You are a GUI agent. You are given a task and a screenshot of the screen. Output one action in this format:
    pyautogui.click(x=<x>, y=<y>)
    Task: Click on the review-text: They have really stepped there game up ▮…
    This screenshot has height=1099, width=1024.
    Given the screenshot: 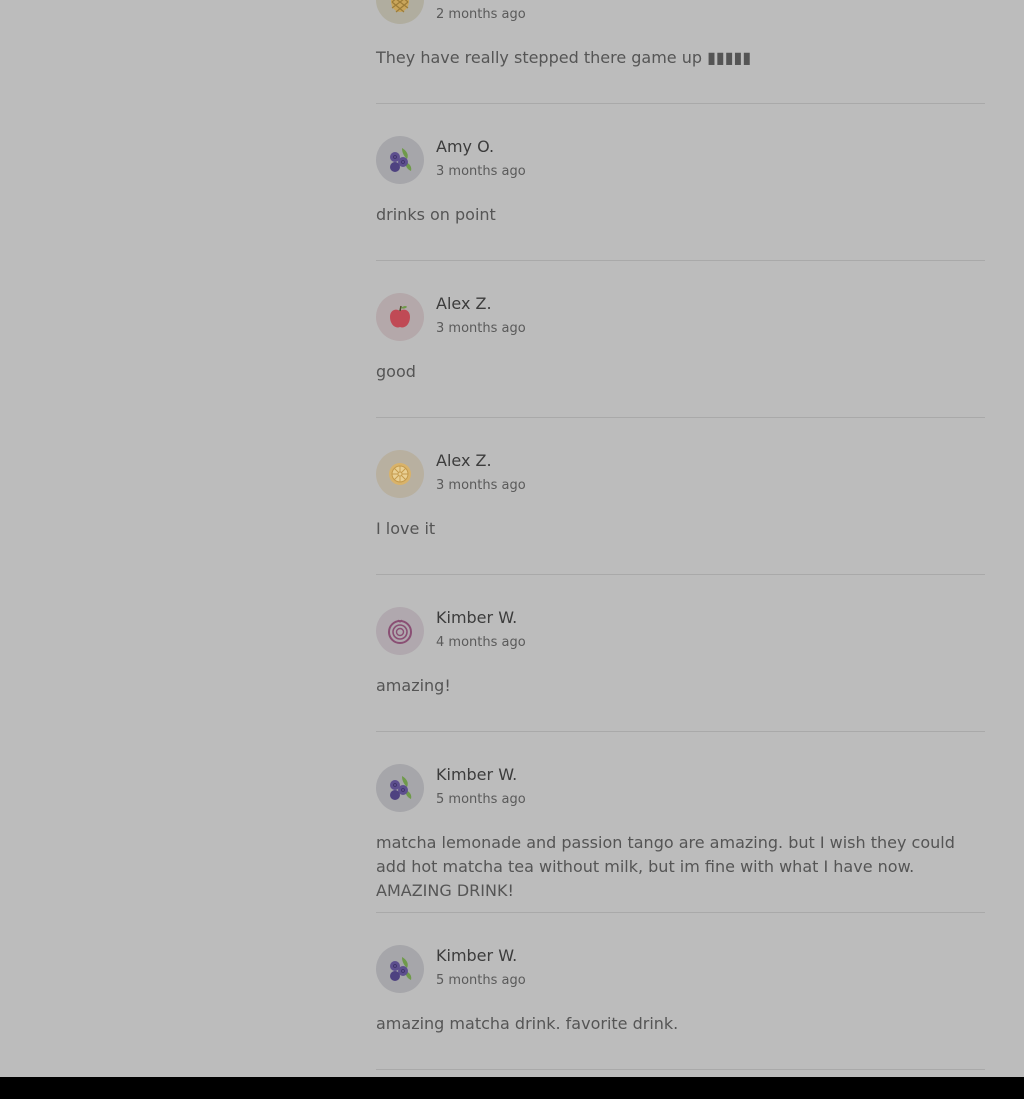 What is the action you would take?
    pyautogui.click(x=564, y=57)
    